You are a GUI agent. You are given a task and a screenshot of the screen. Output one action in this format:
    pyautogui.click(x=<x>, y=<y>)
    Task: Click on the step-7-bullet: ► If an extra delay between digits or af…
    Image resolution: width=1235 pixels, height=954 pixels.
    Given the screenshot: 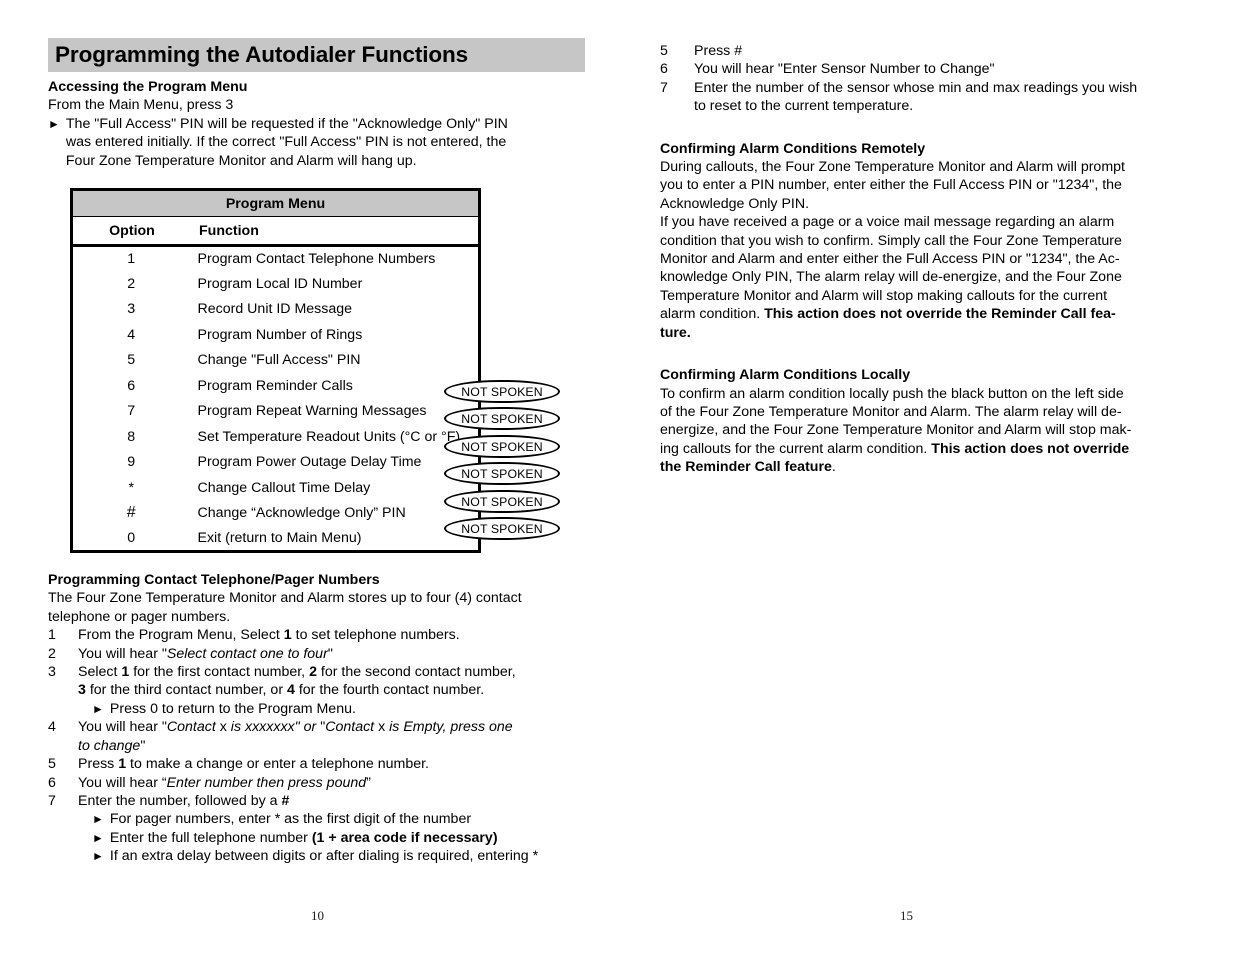 What is the action you would take?
    pyautogui.click(x=318, y=856)
    